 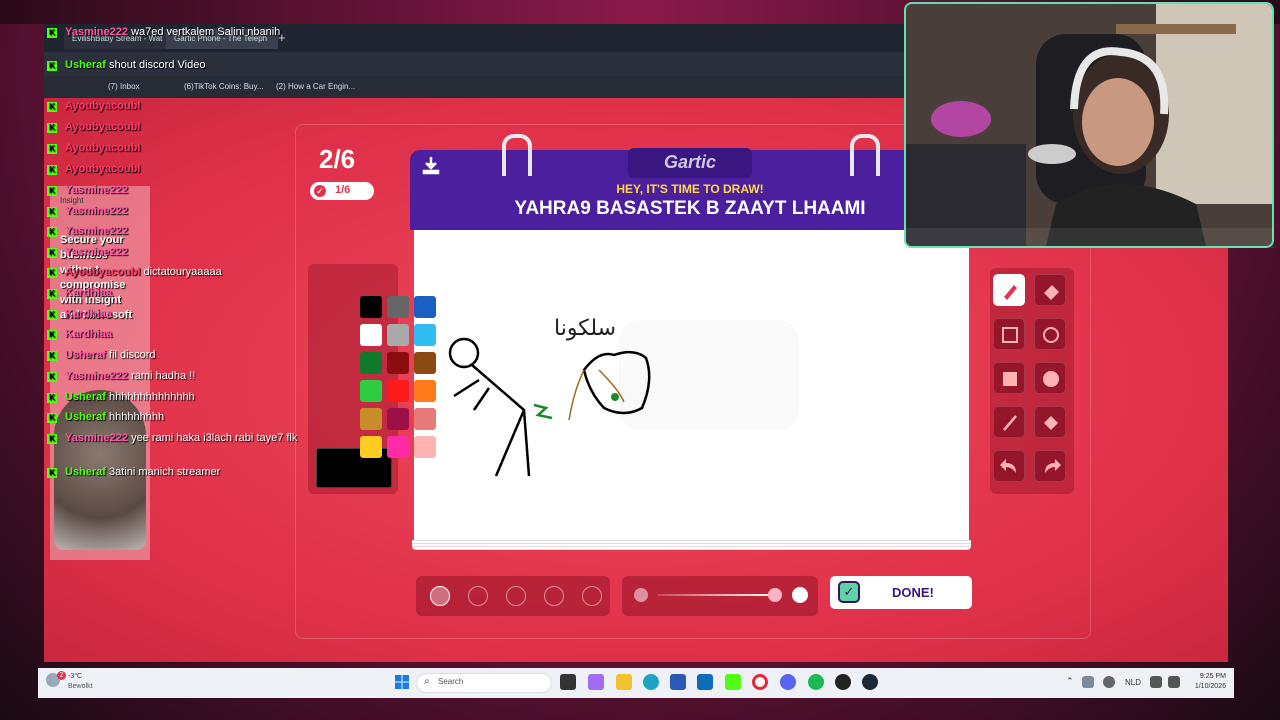 What do you see at coordinates (678, 682) in the screenshot?
I see `store-icon` at bounding box center [678, 682].